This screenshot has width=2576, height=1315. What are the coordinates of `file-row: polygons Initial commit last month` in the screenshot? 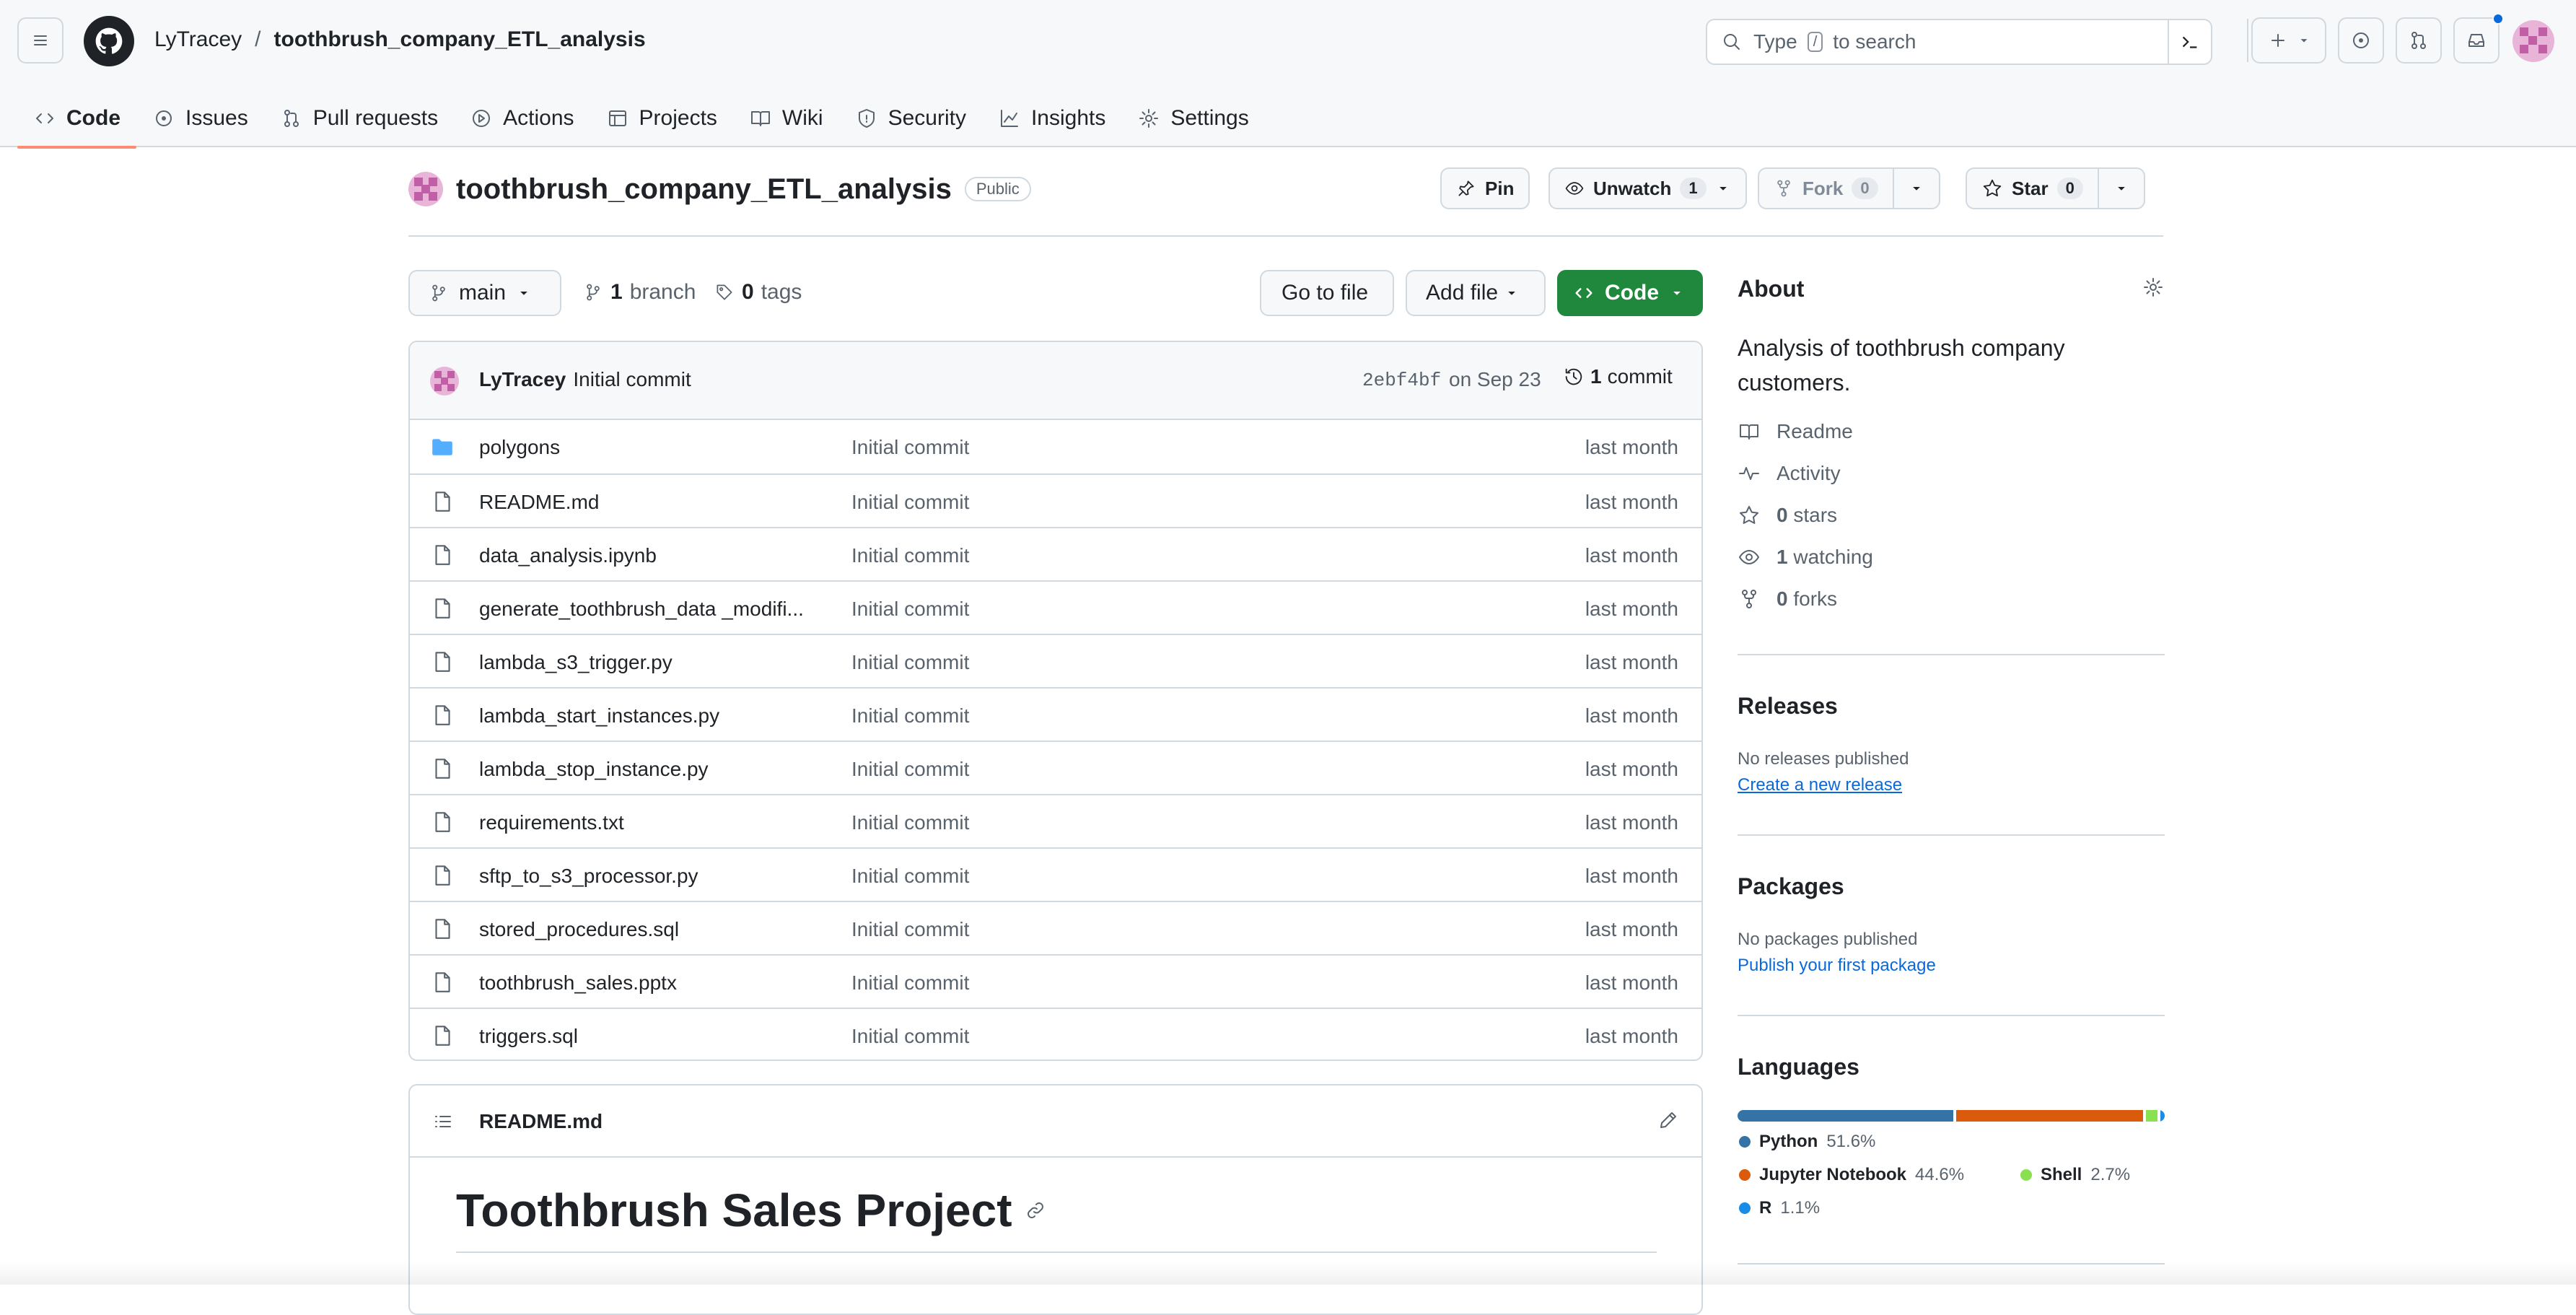 It's located at (1055, 446).